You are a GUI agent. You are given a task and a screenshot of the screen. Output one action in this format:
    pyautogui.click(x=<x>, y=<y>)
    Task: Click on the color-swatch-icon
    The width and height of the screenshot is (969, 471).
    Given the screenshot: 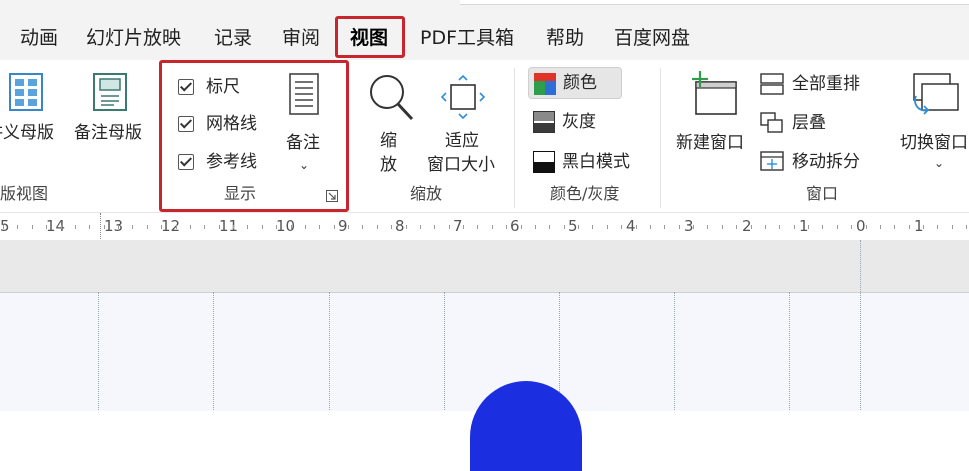 What is the action you would take?
    pyautogui.click(x=545, y=84)
    